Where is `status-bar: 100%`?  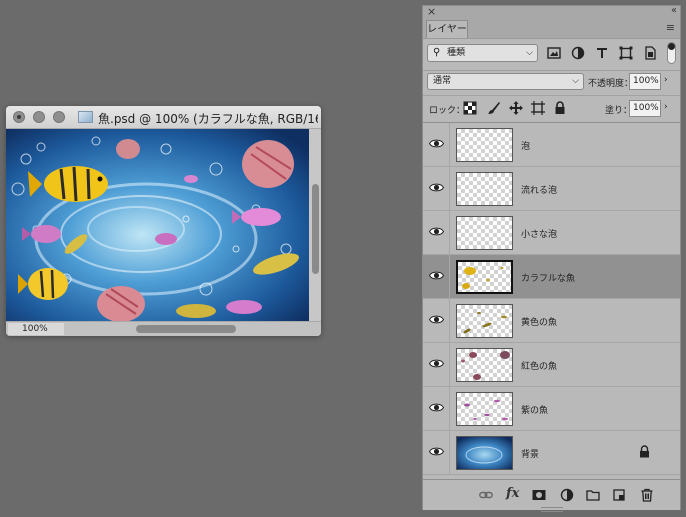
status-bar: 100% is located at coordinates (163, 328).